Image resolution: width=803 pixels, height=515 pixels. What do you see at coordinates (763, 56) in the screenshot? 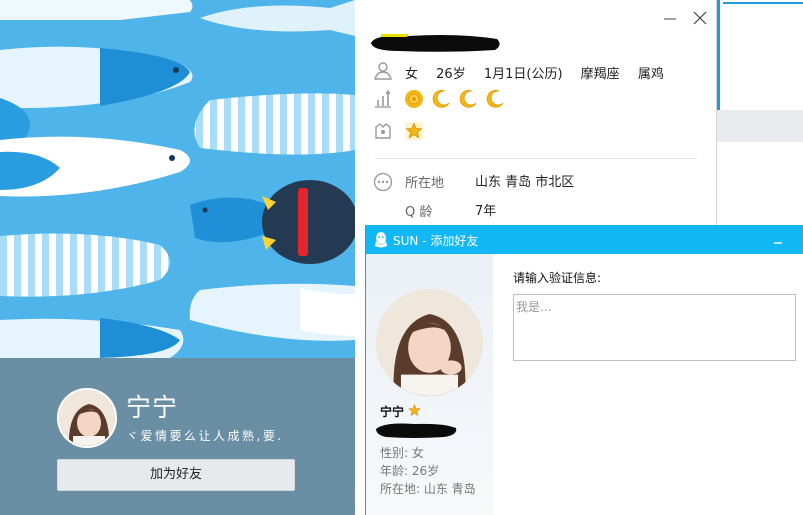
I see `background-window-content` at bounding box center [763, 56].